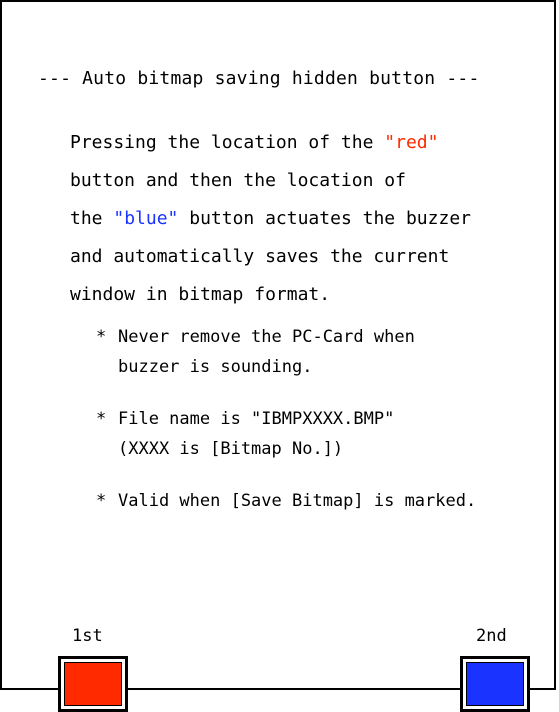 This screenshot has width=559, height=712. What do you see at coordinates (200, 294) in the screenshot?
I see `description-line-5: window in bitmap format.` at bounding box center [200, 294].